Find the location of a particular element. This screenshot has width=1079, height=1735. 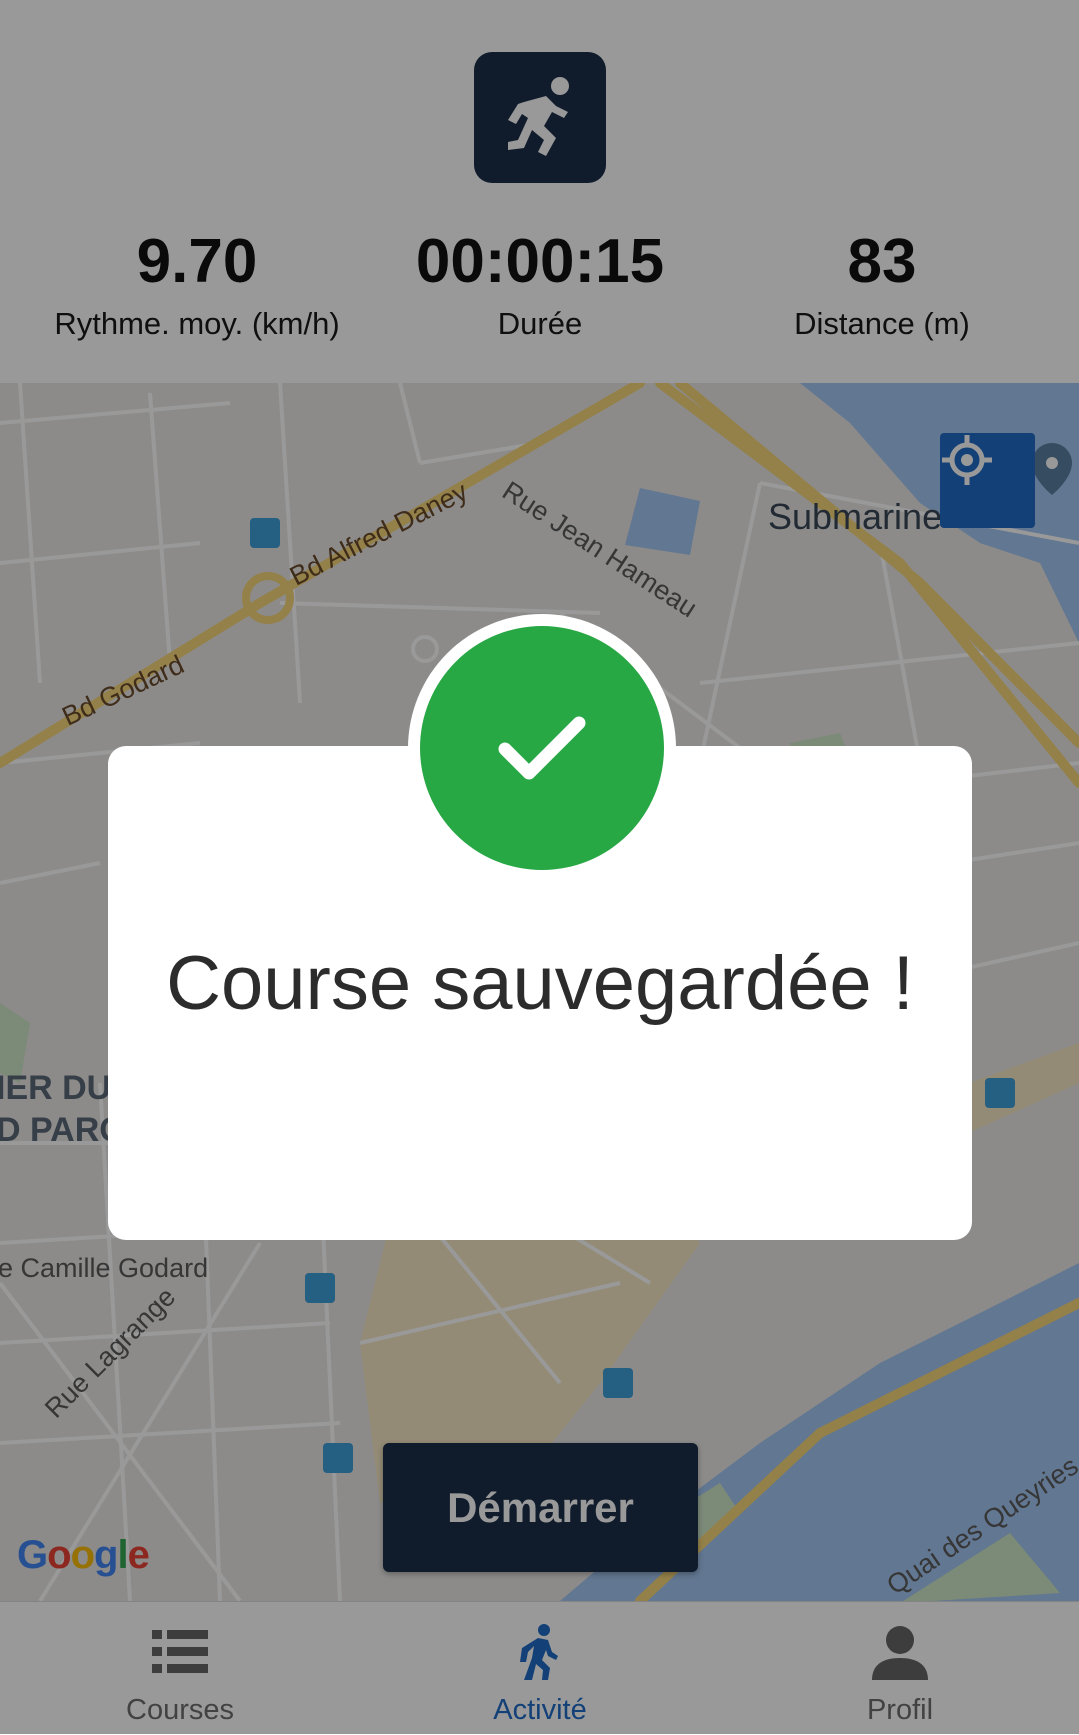

success-icon-badge is located at coordinates (542, 748).